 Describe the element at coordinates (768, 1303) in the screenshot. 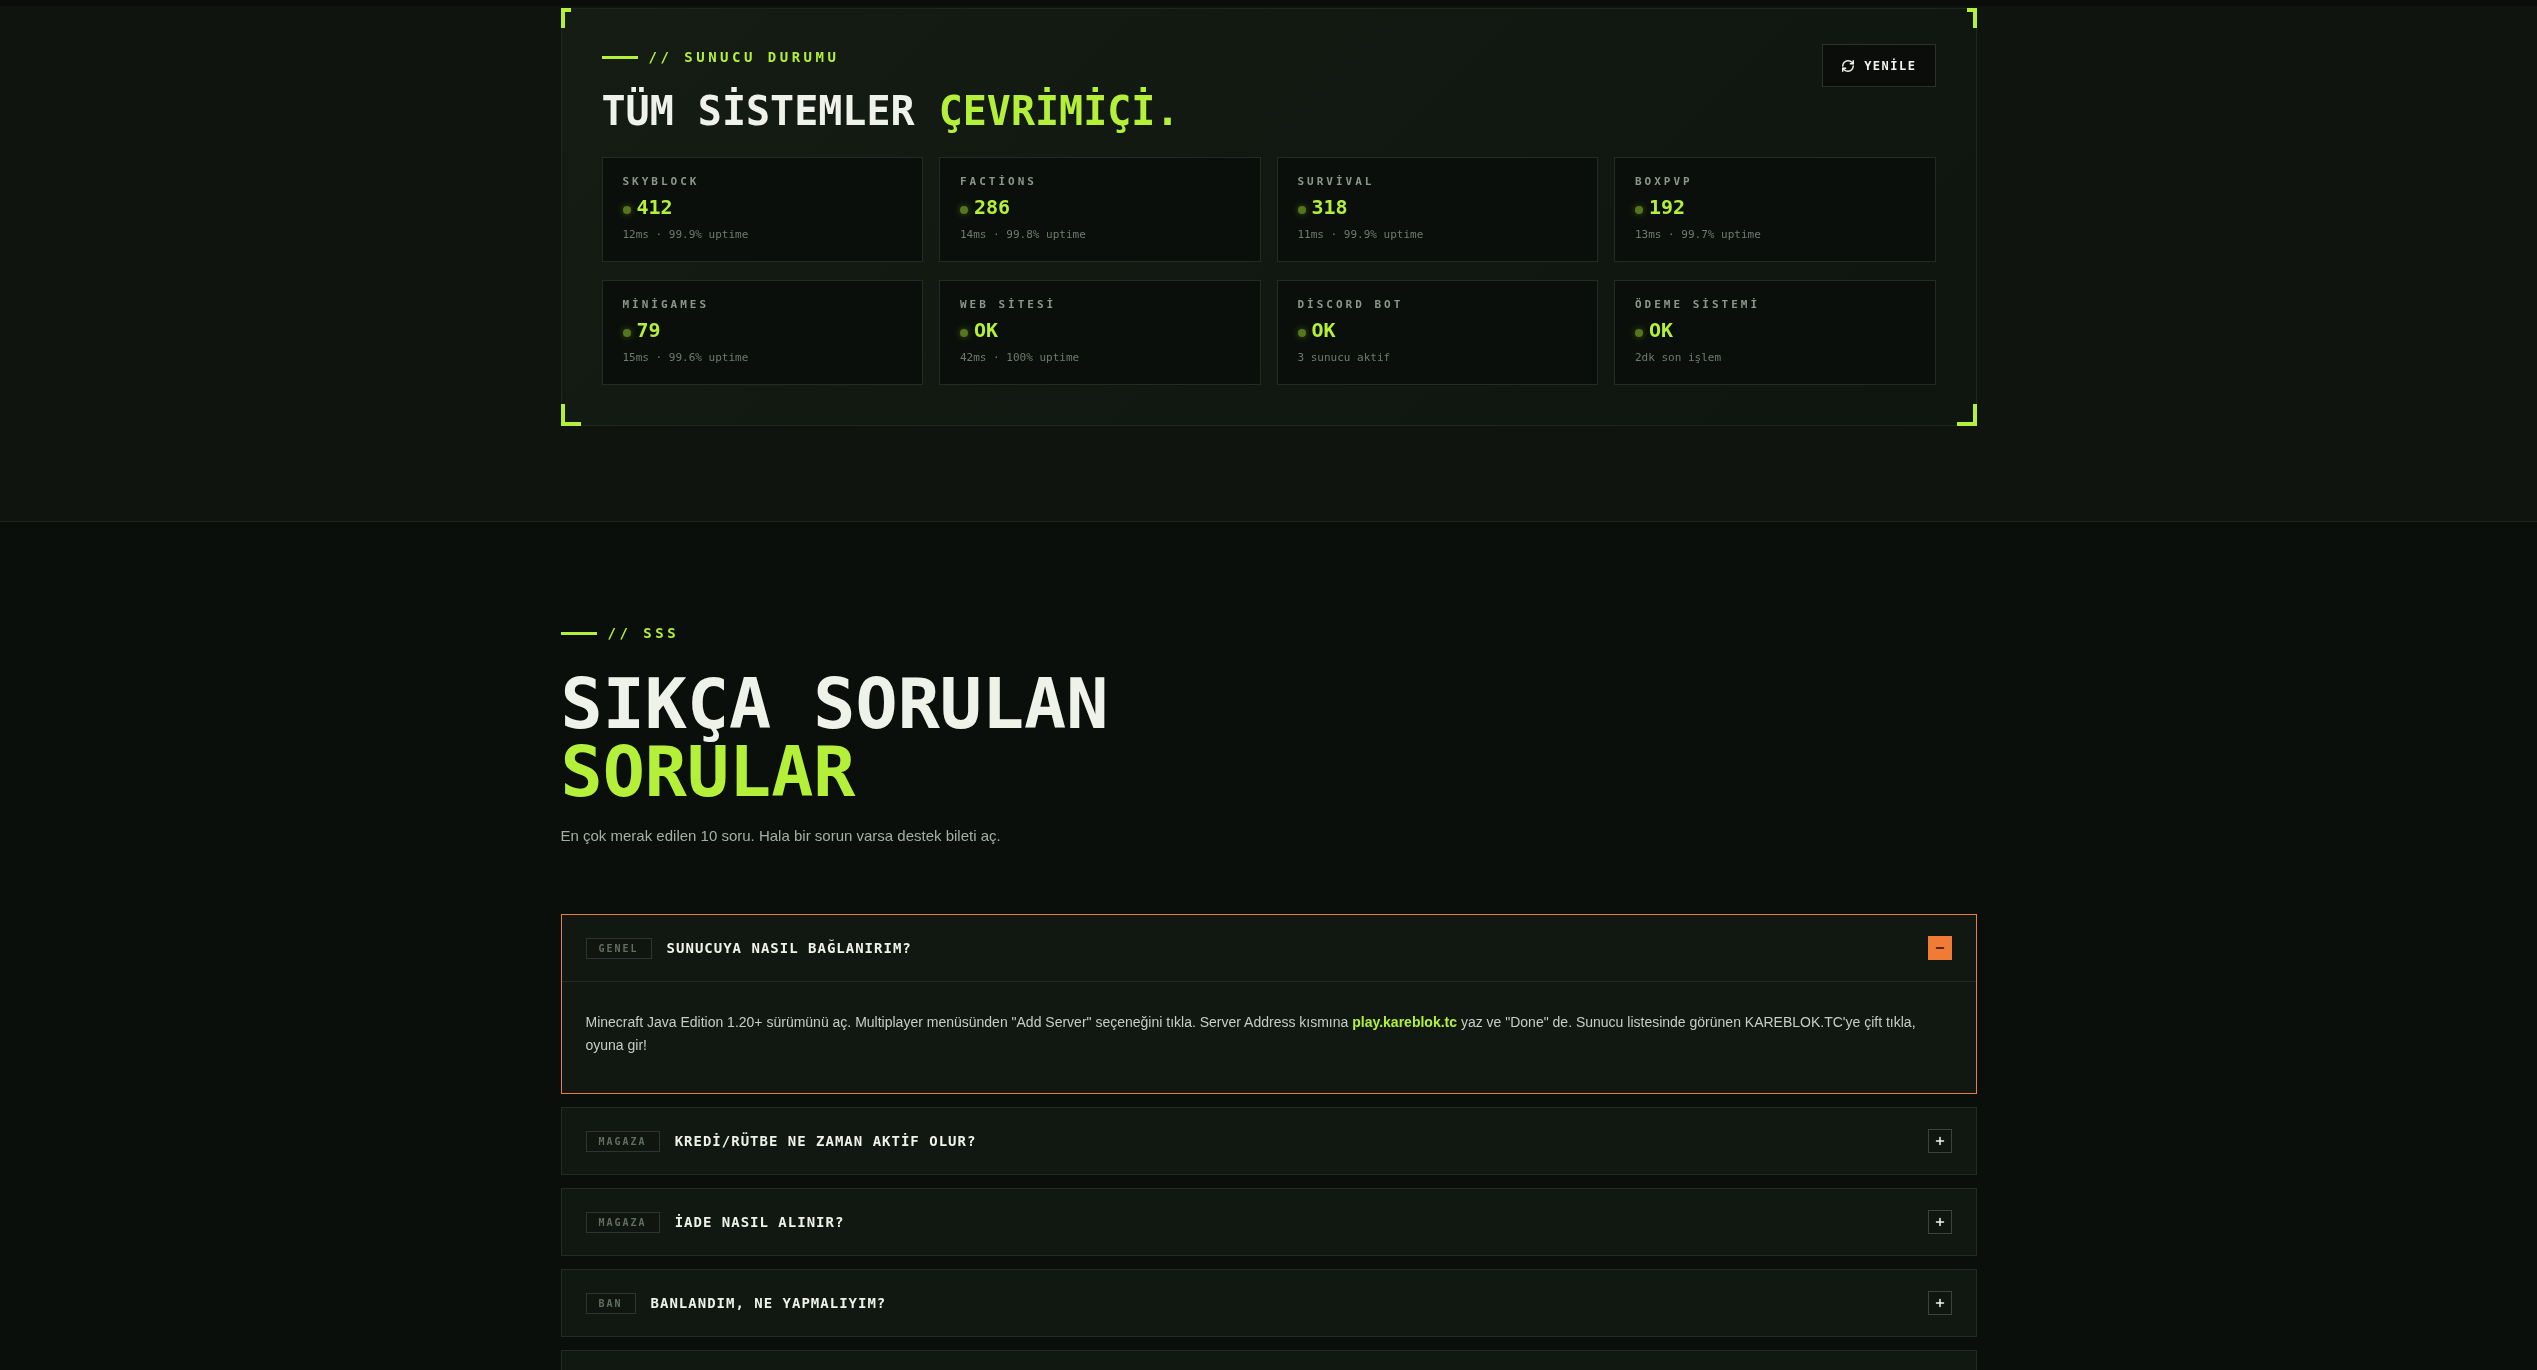

I see `faq-question: BANLANDIM, NE YAPMALIYIM?` at that location.